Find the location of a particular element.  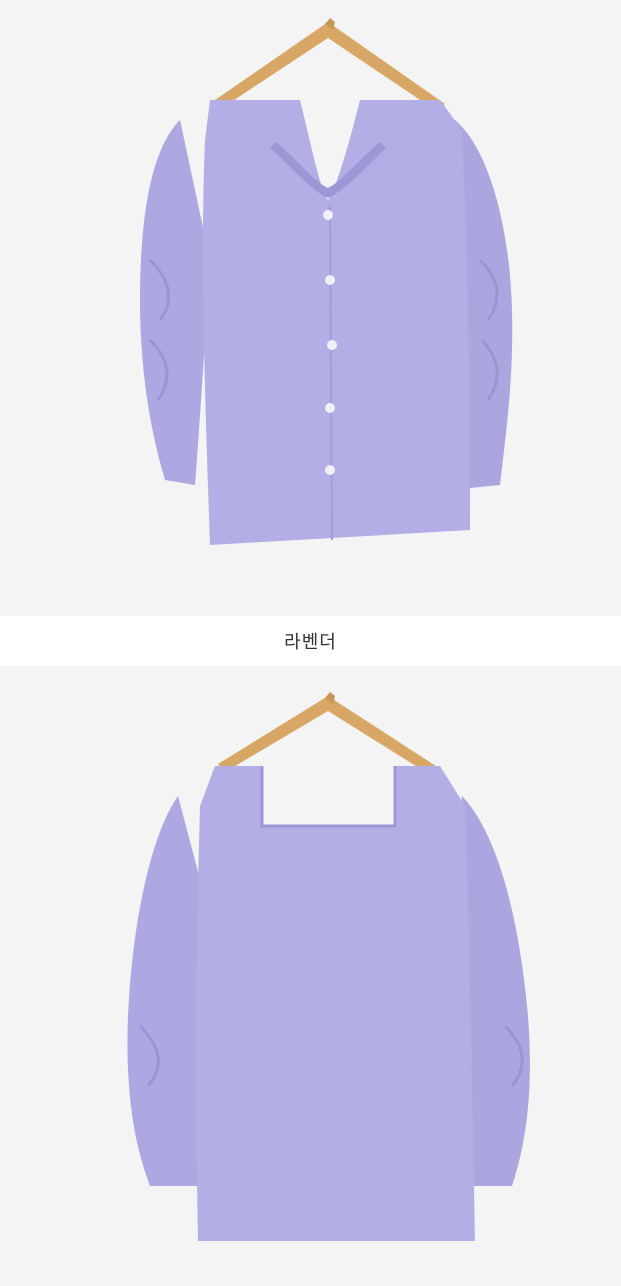

color-name-caption: 라벤더 is located at coordinates (310, 642).